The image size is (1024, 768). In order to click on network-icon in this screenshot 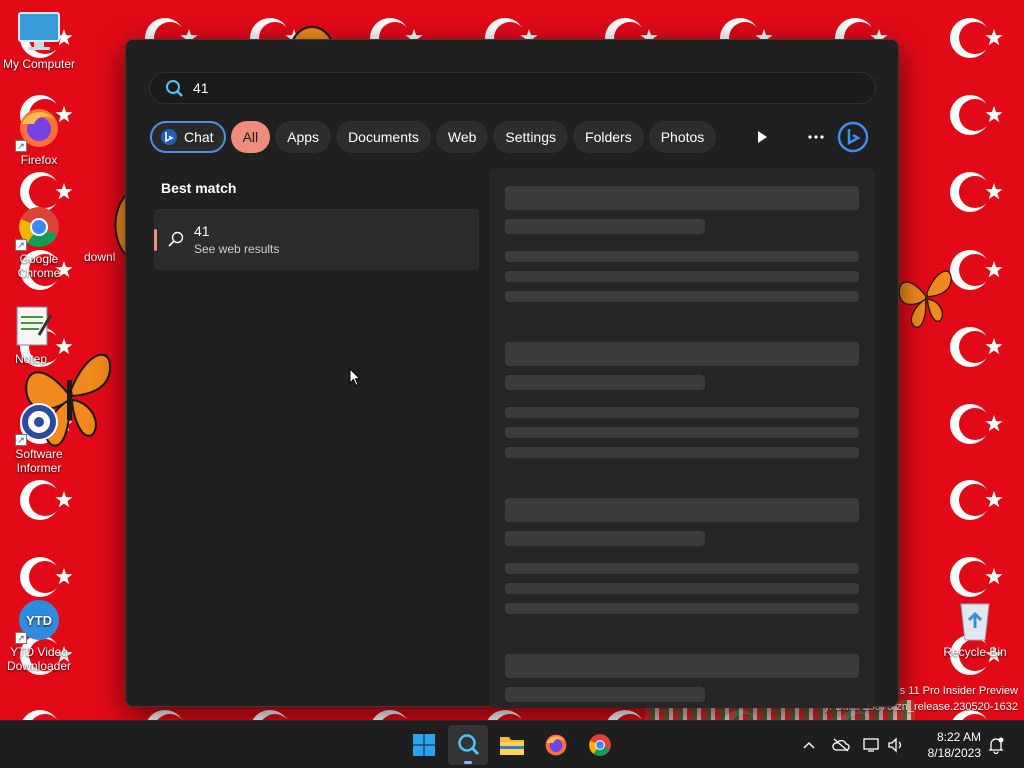, I will do `click(871, 745)`.